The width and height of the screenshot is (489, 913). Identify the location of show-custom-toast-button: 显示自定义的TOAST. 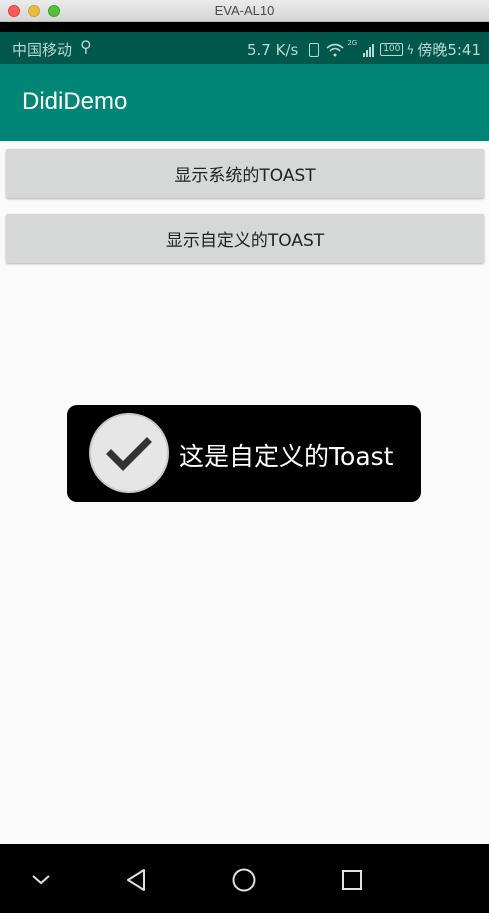
(245, 238).